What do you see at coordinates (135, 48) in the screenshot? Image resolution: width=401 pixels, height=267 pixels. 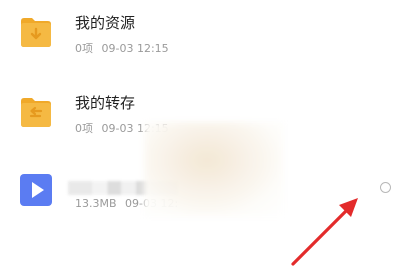 I see `file-date: 09-03 12:15` at bounding box center [135, 48].